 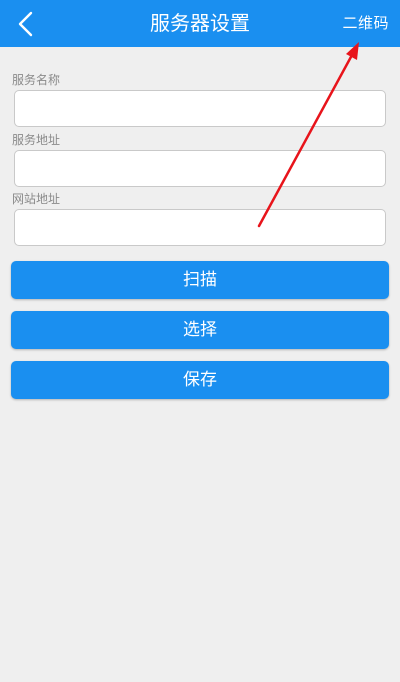 What do you see at coordinates (36, 140) in the screenshot?
I see `service-address-label: 服务地址` at bounding box center [36, 140].